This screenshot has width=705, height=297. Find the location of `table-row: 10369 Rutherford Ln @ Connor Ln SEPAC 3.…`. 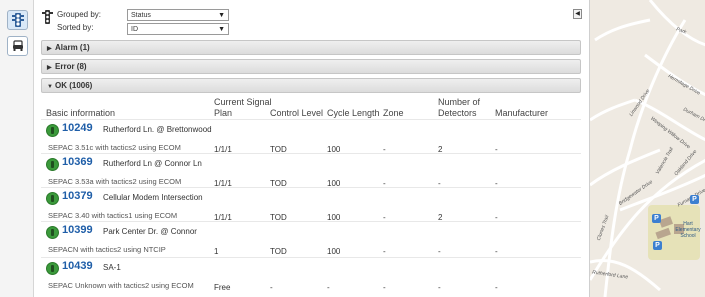

table-row: 10369 Rutherford Ln @ Connor Ln SEPAC 3.… is located at coordinates (311, 171).